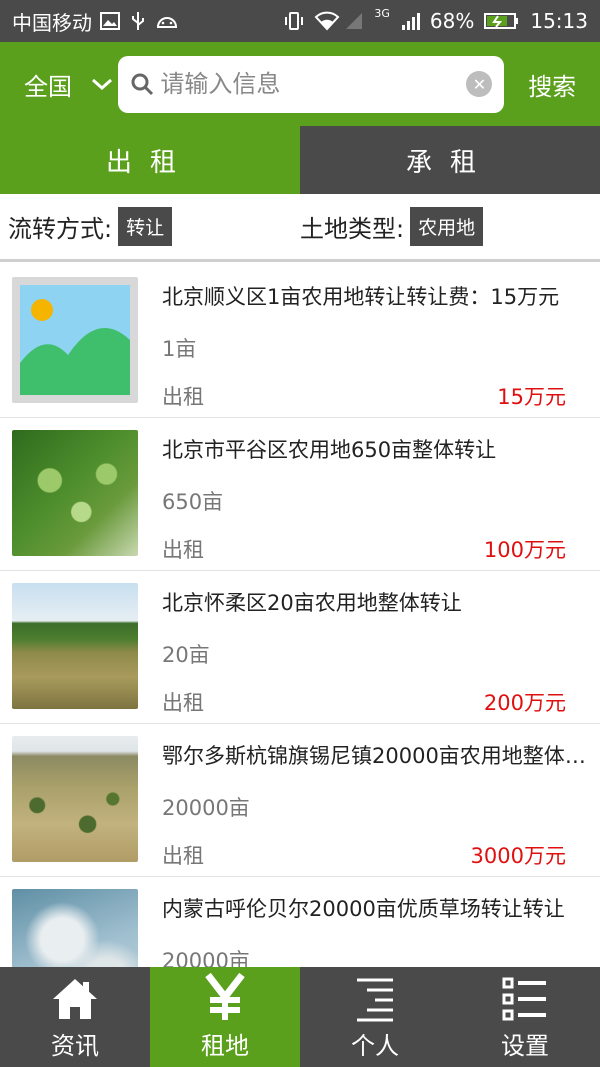 This screenshot has height=1067, width=600. Describe the element at coordinates (452, 21) in the screenshot. I see `battery-percent: 68%` at that location.